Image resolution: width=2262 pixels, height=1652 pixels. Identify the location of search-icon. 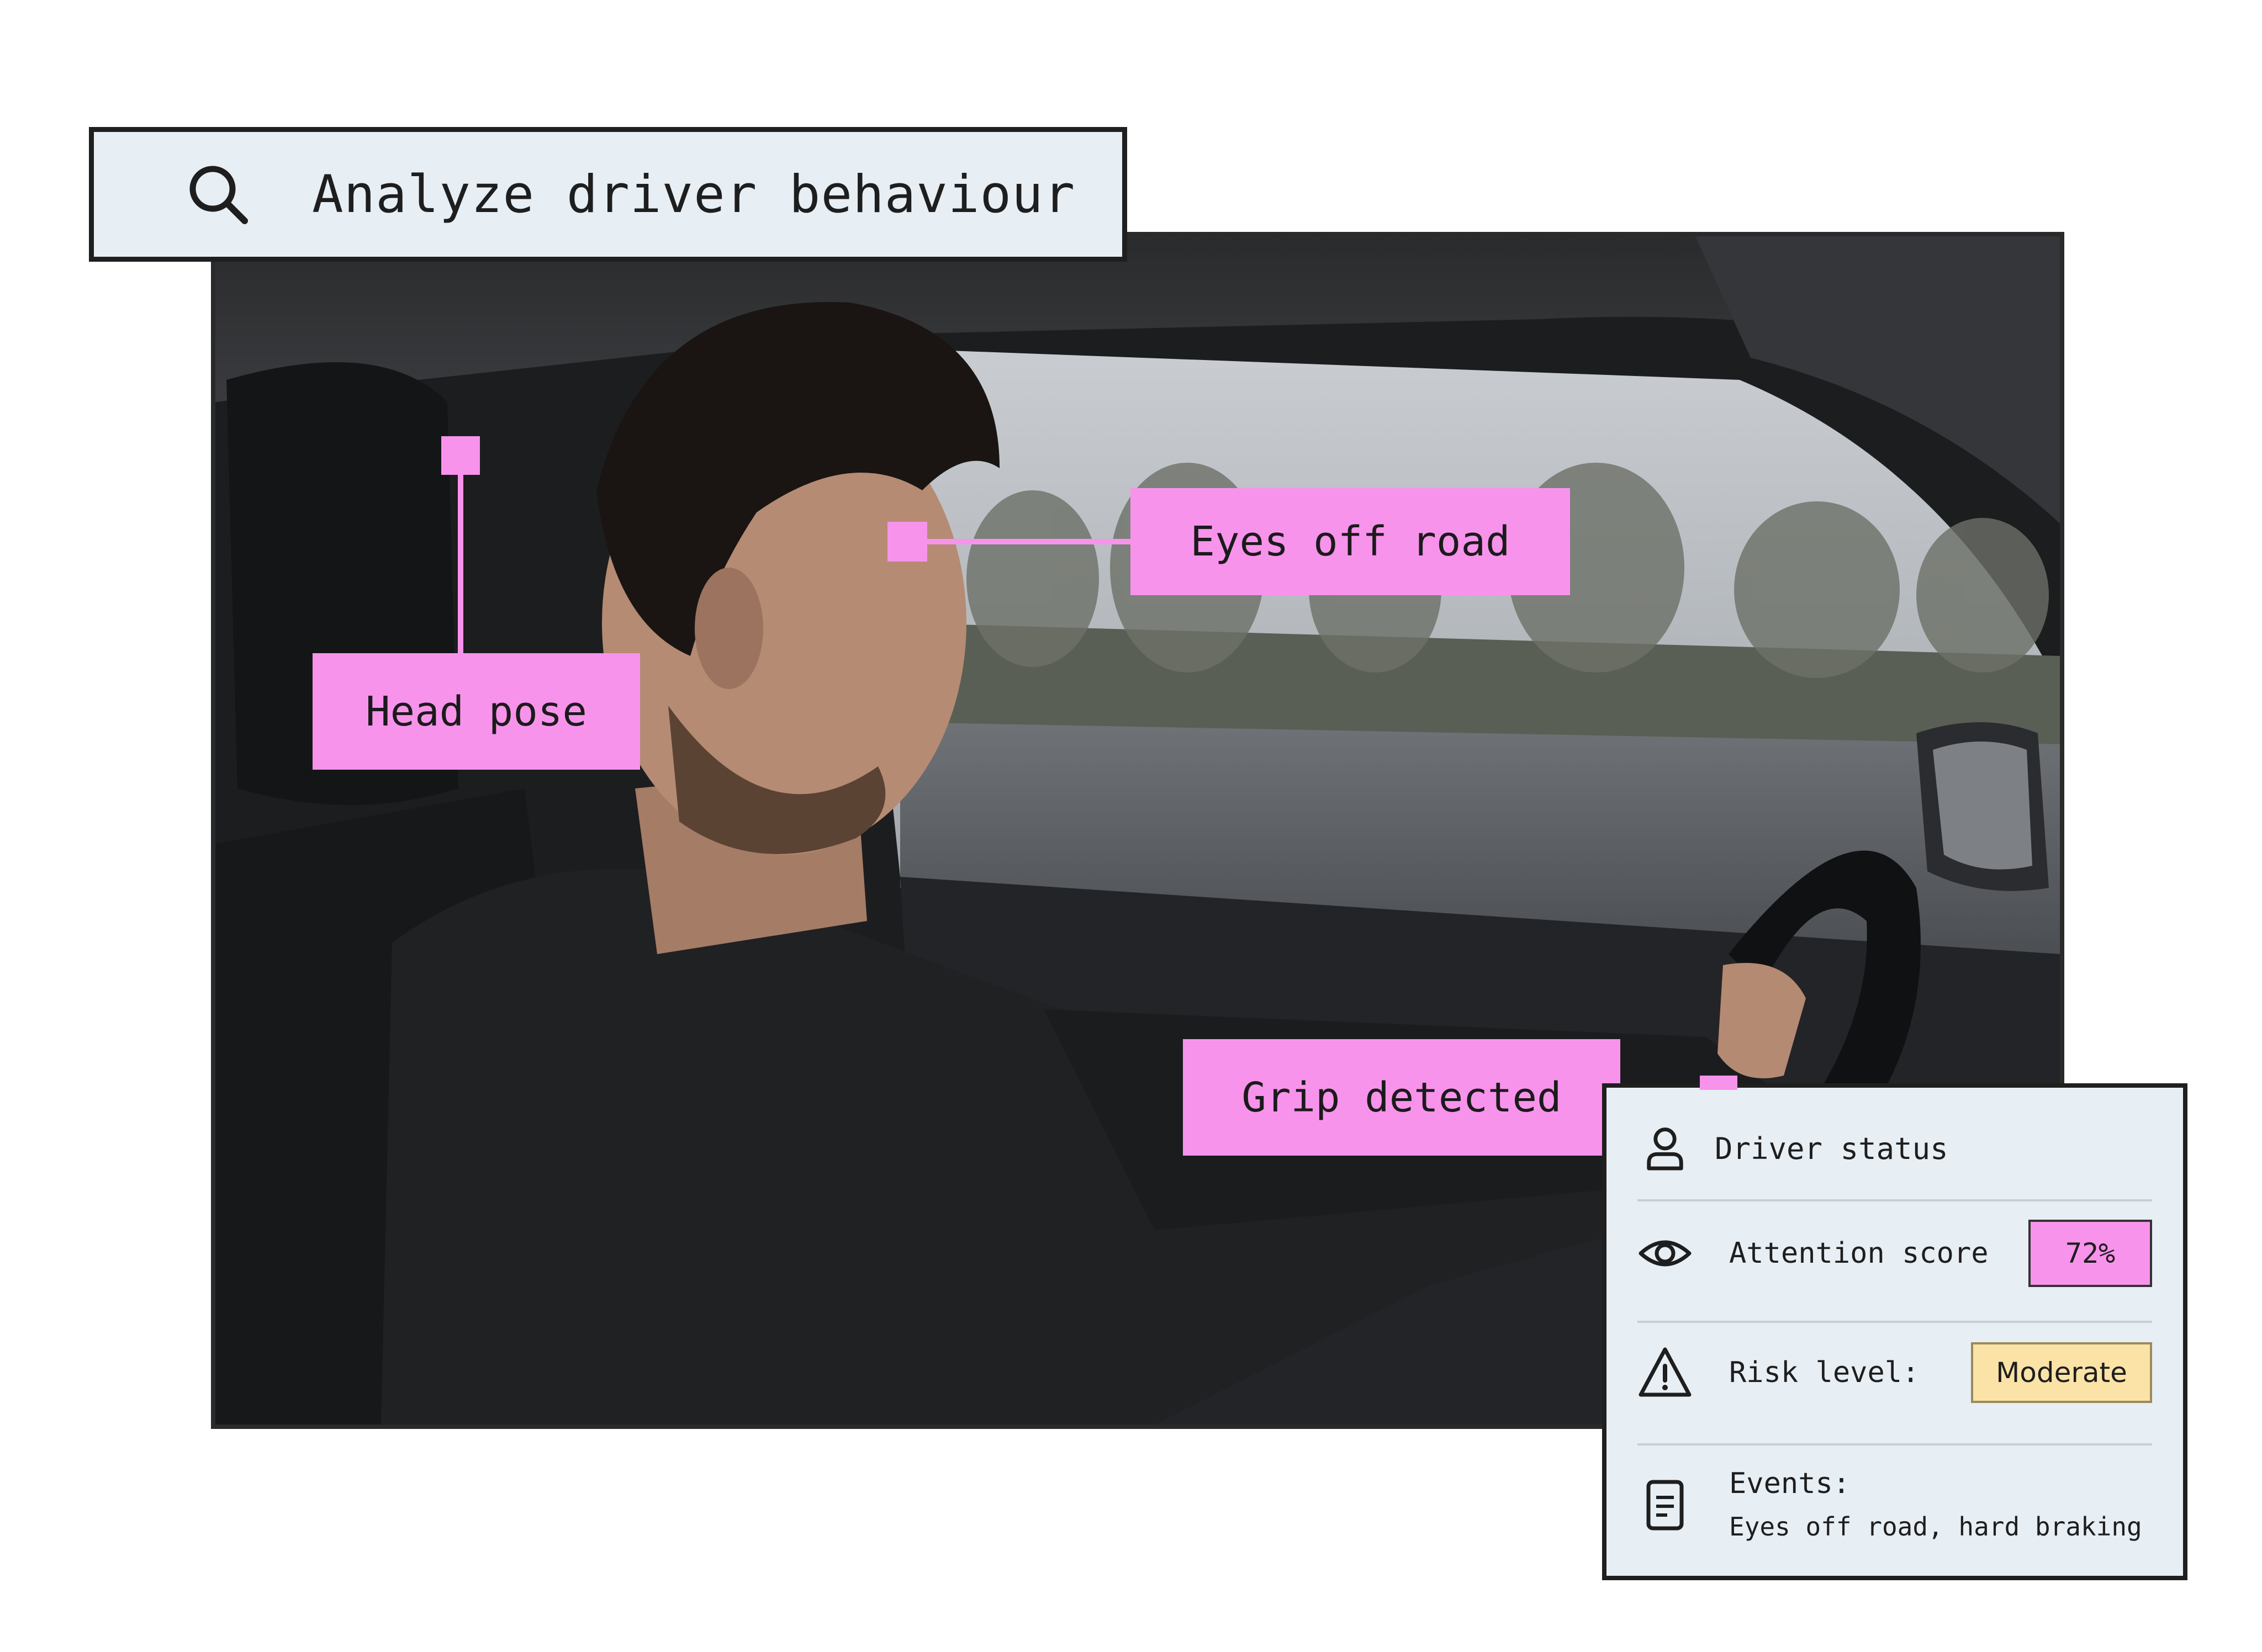
(218, 194).